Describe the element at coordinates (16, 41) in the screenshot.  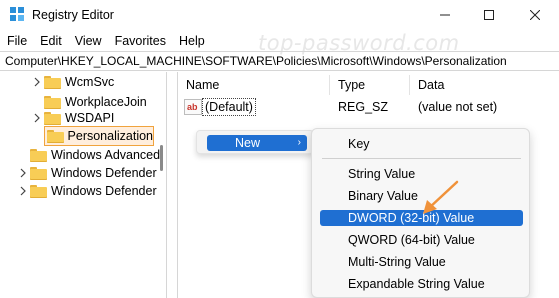
I see `menu-file: File` at that location.